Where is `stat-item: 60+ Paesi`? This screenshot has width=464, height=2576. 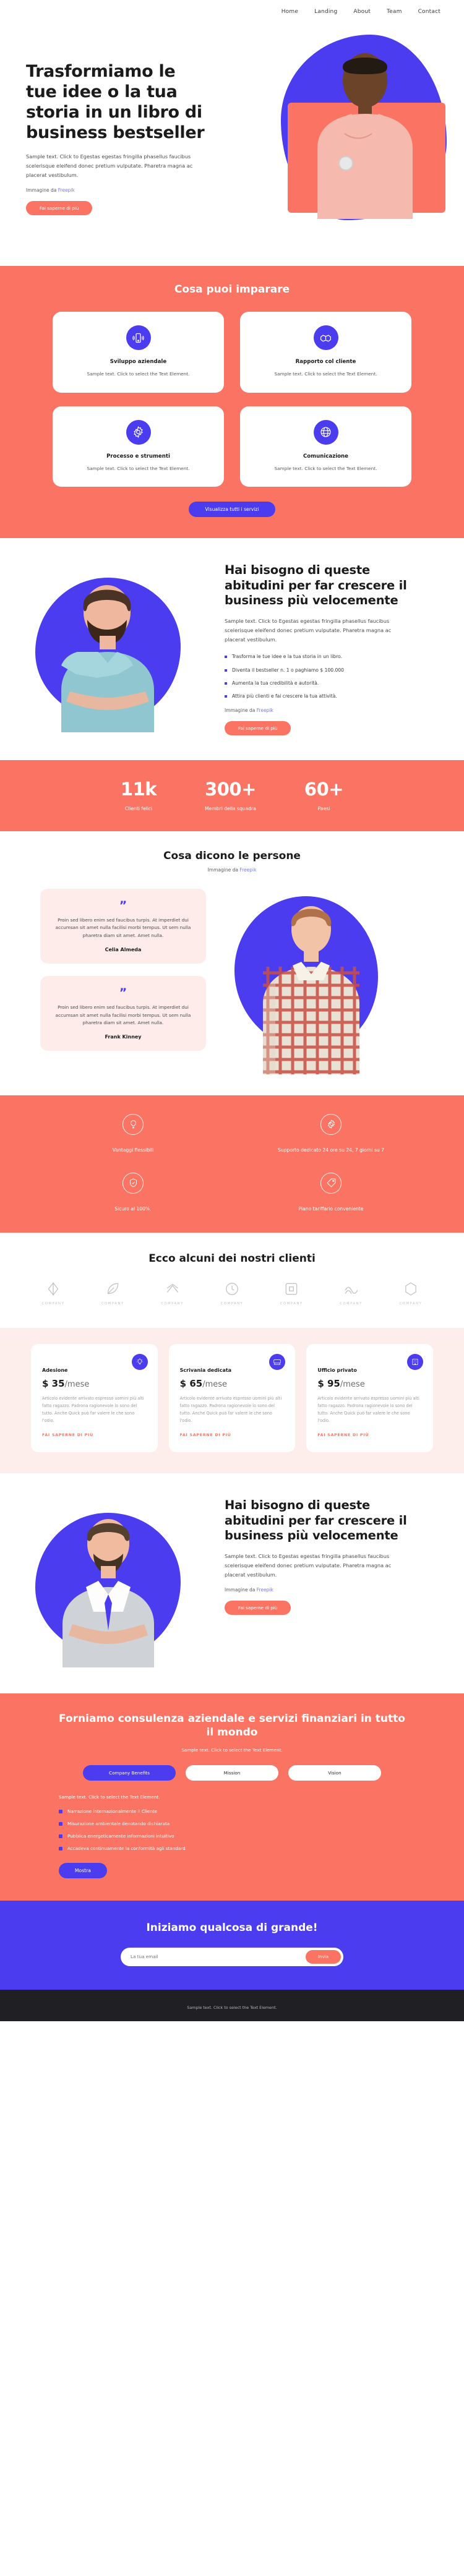
stat-item: 60+ Paesi is located at coordinates (324, 795).